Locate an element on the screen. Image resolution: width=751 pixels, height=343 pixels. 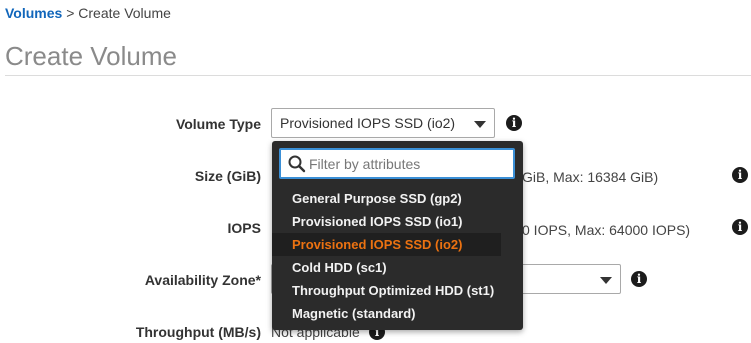
availability-zone-label: Availability Zone* is located at coordinates (202, 280).